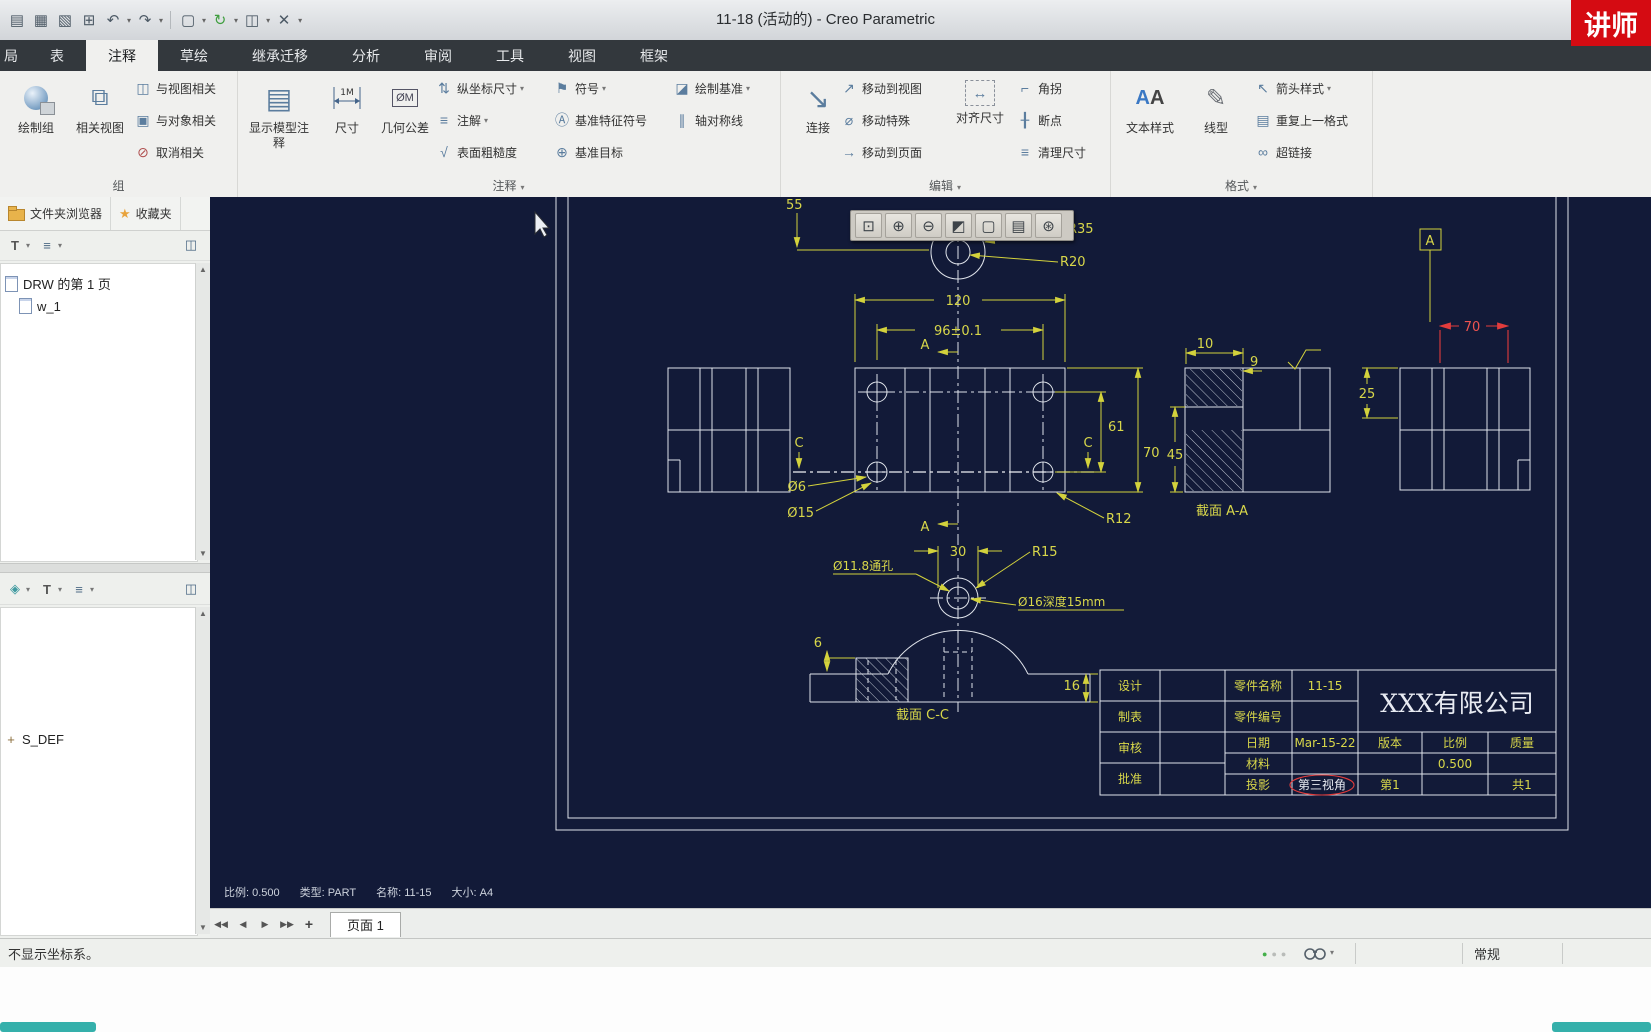 Image resolution: width=1651 pixels, height=1032 pixels. I want to click on line-style-button: ✎ 线型, so click(1216, 123).